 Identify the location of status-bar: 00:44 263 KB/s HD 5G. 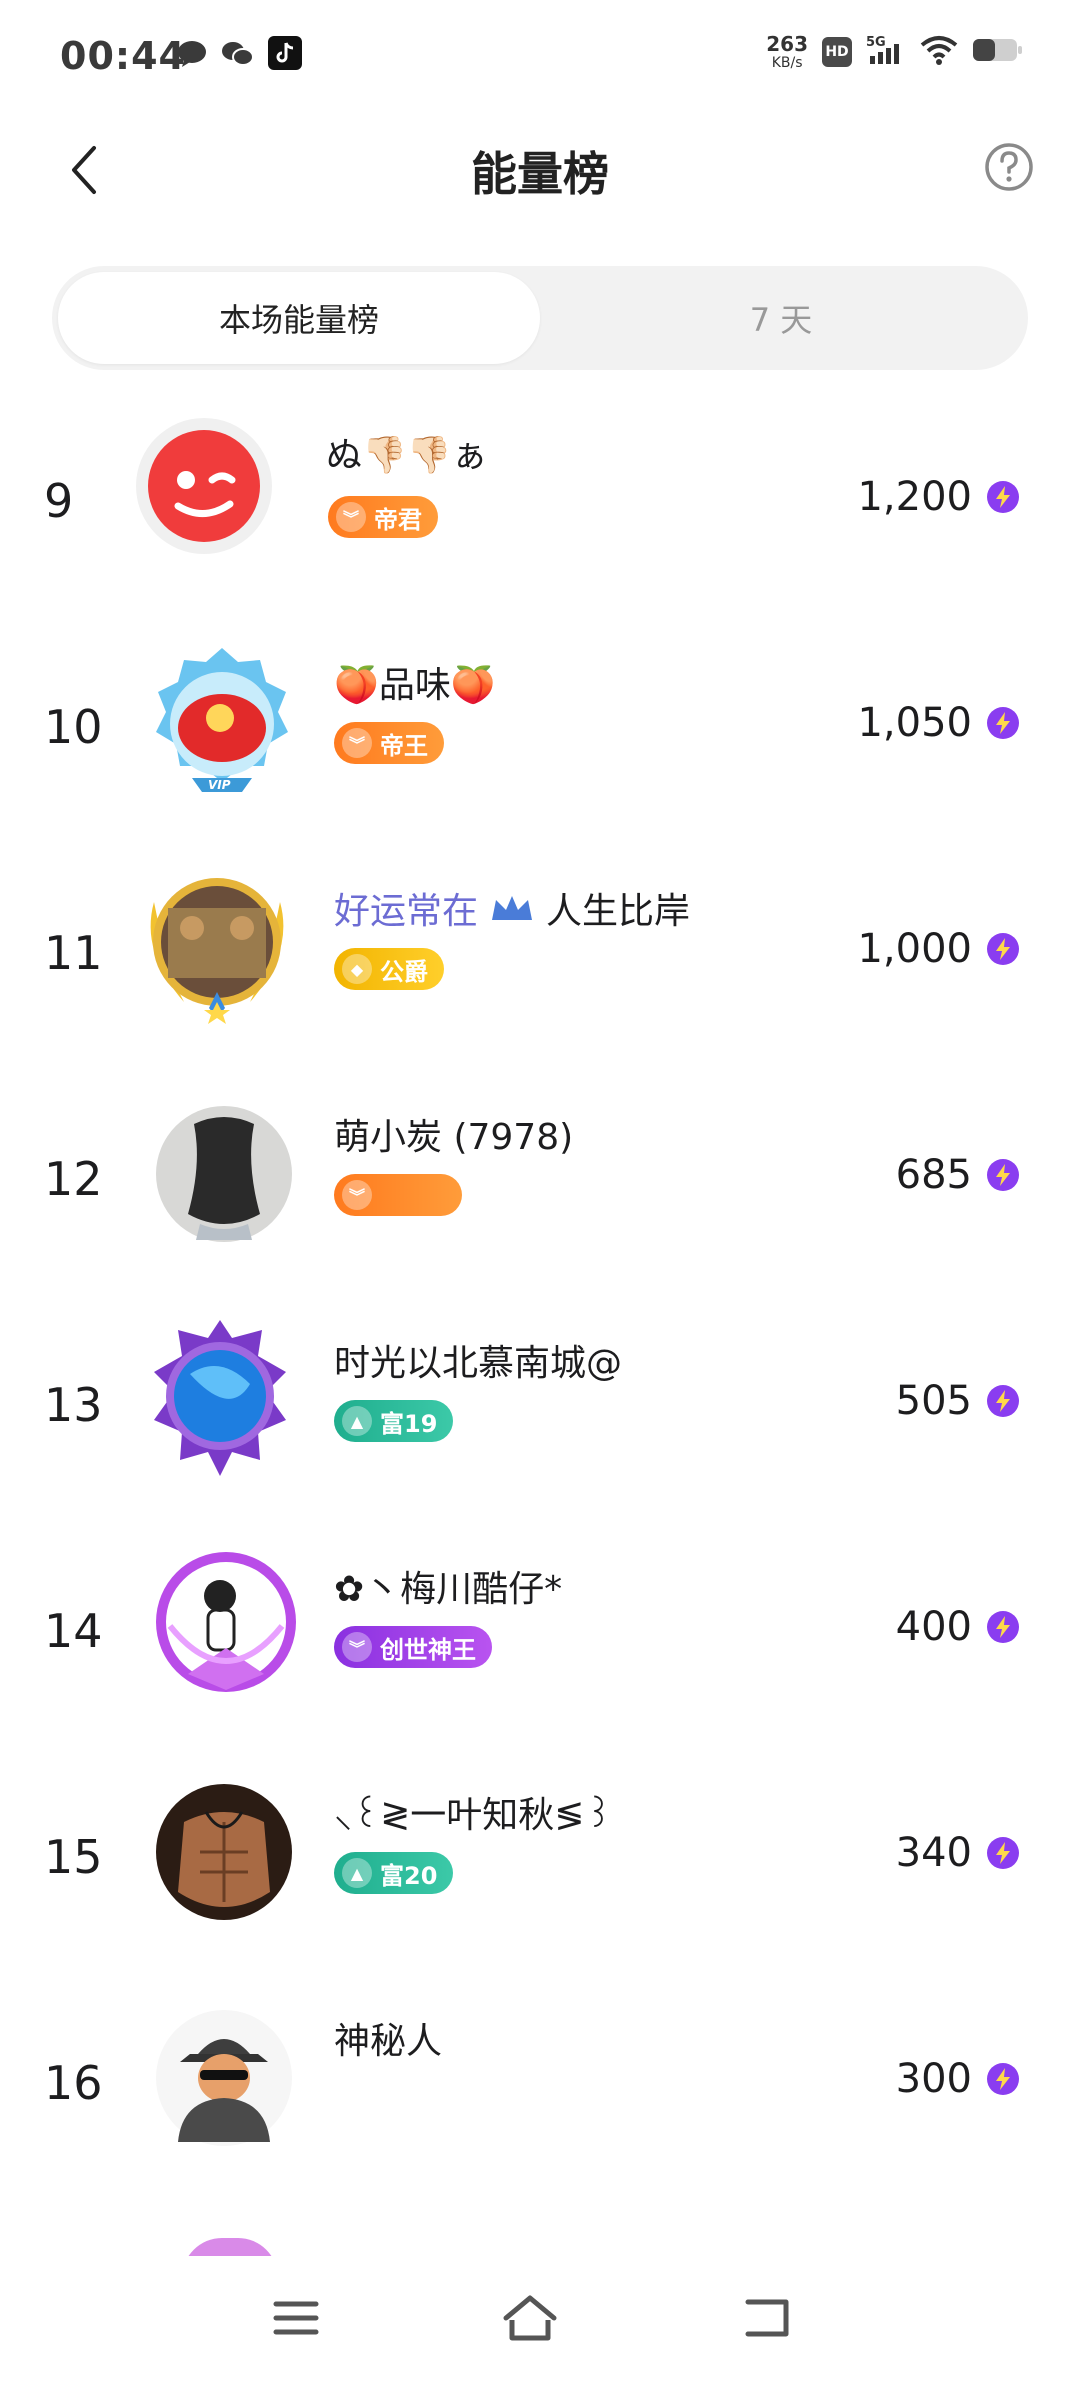
(540, 59).